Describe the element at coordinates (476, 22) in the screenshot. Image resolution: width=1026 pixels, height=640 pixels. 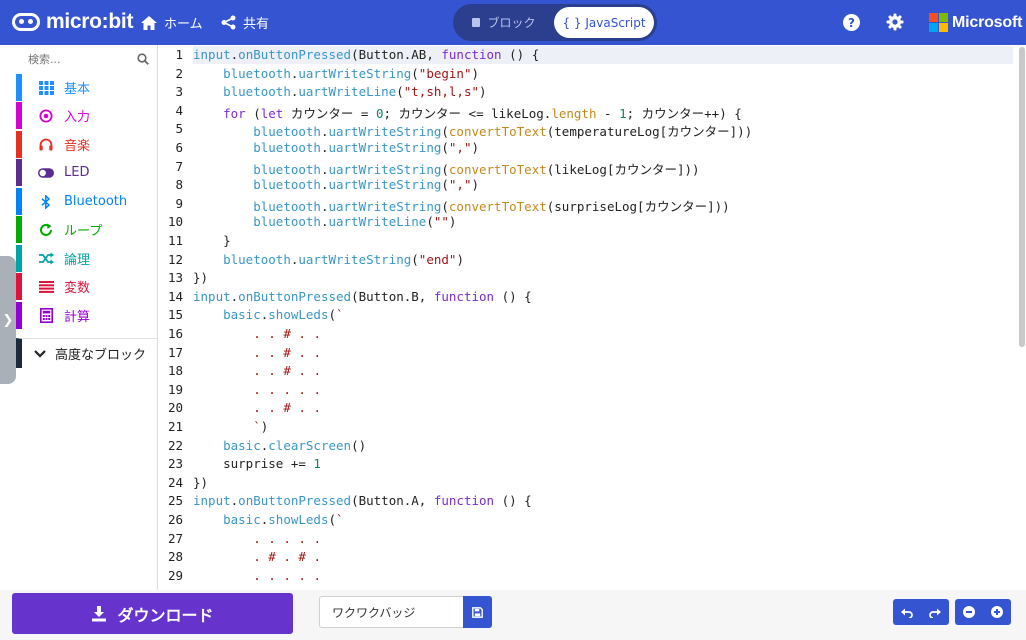
I see `puzzle-icon` at that location.